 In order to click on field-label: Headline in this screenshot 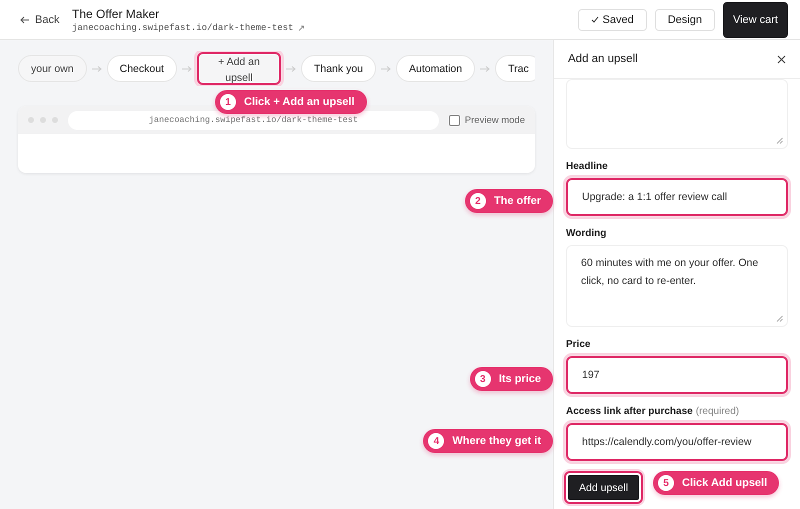, I will do `click(587, 166)`.